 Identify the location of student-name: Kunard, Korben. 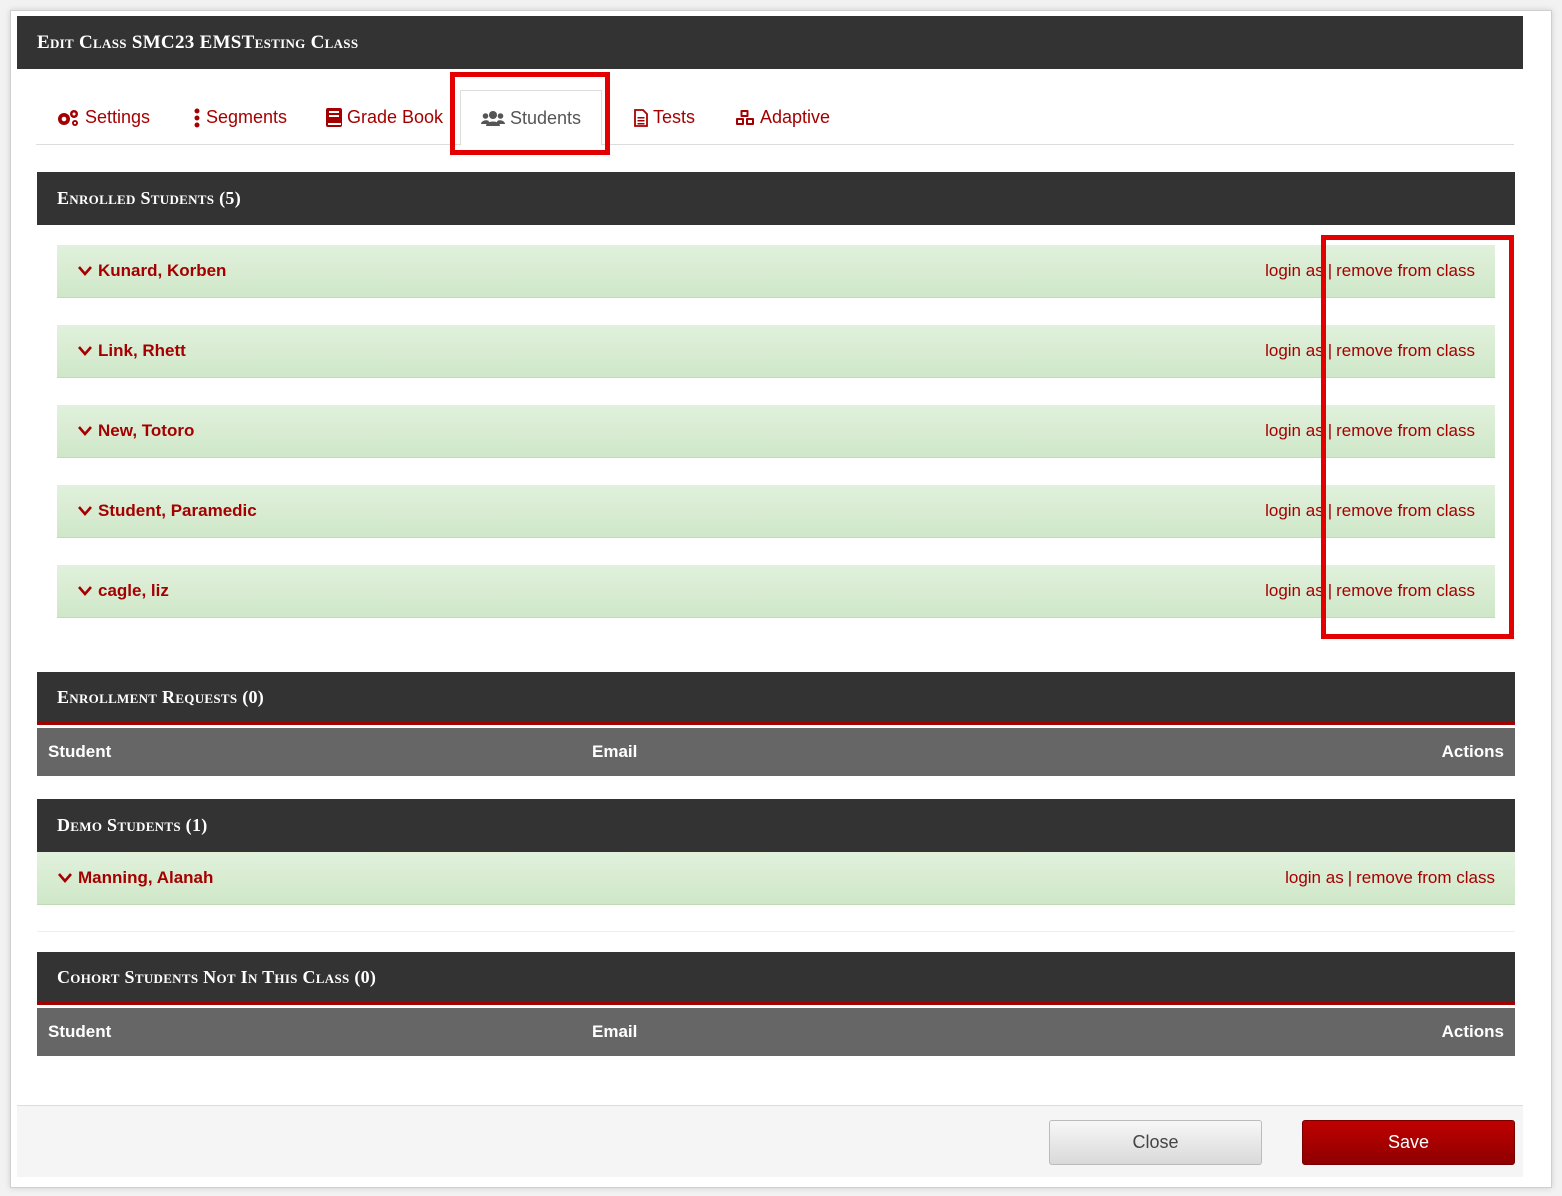
(162, 270).